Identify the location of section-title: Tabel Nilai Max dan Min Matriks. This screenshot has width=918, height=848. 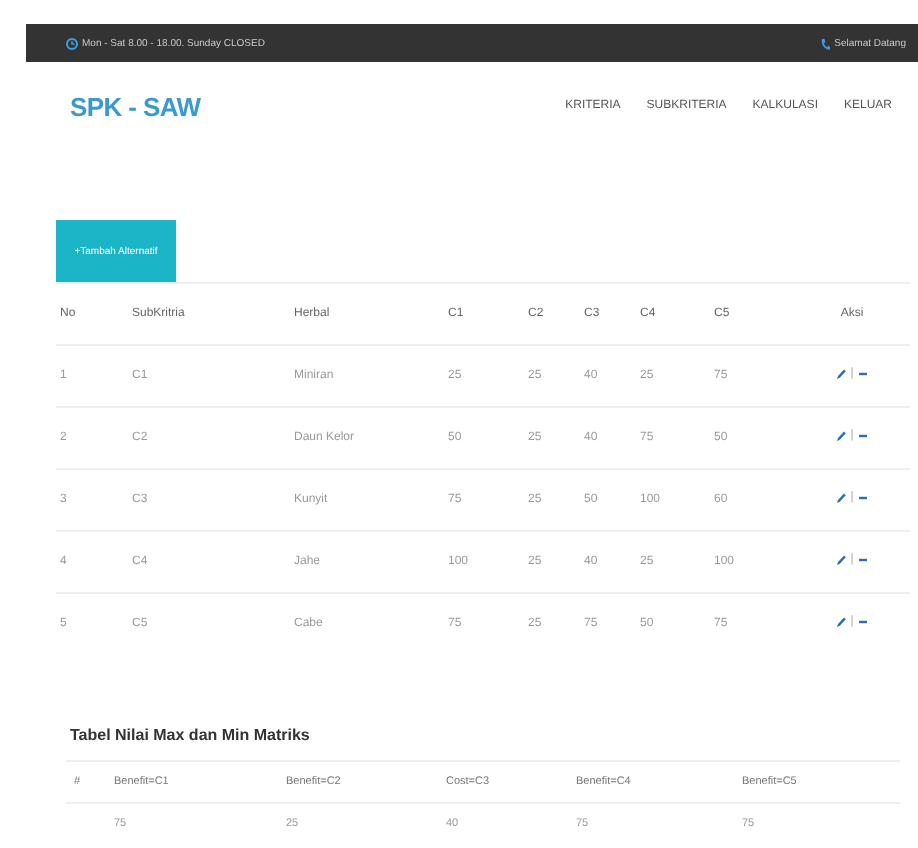
(191, 735).